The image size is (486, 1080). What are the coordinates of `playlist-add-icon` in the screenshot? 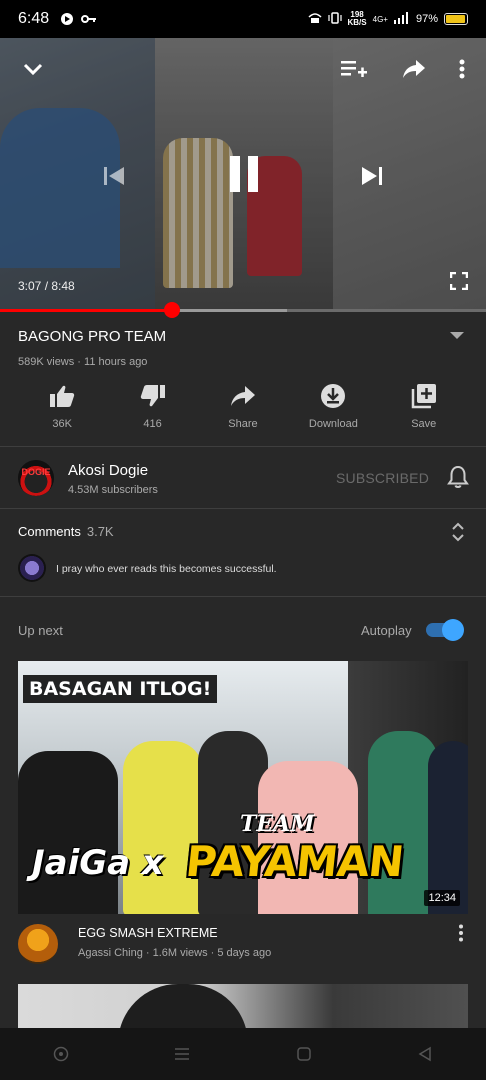 It's located at (354, 69).